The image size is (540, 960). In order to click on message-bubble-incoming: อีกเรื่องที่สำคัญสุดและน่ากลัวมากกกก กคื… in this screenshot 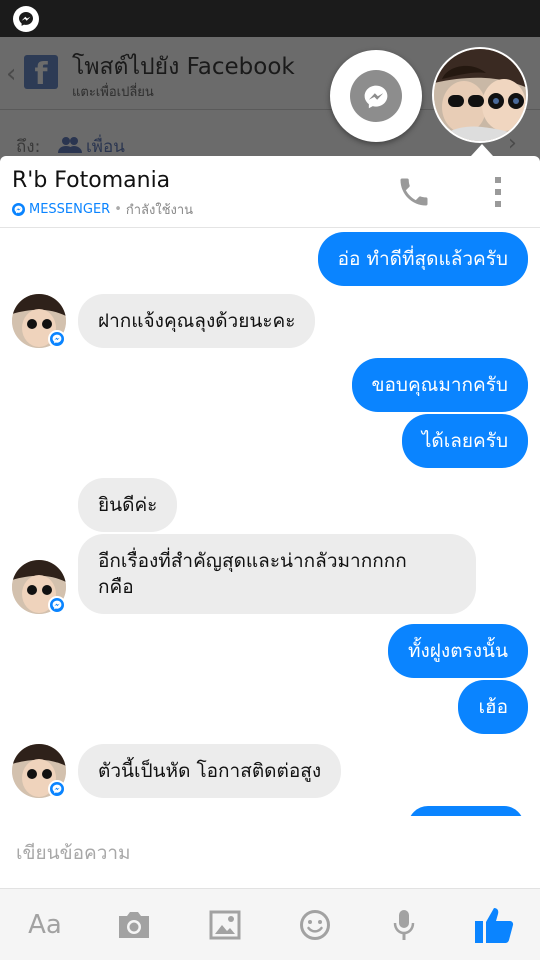, I will do `click(277, 574)`.